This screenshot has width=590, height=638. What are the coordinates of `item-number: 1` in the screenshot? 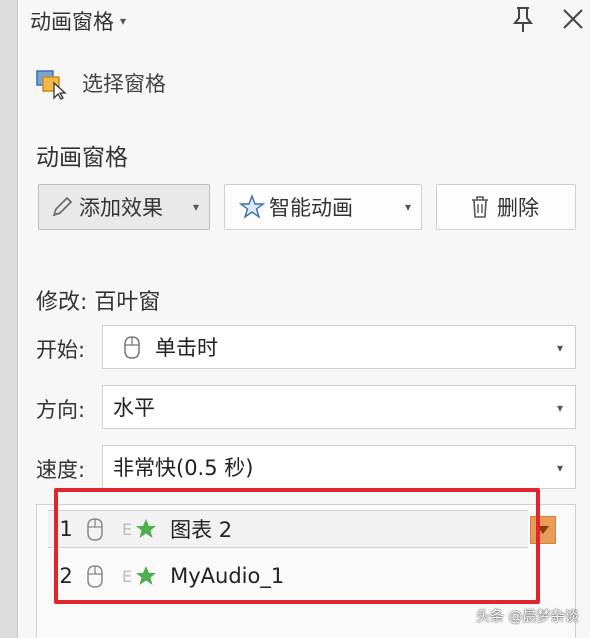 It's located at (66, 529).